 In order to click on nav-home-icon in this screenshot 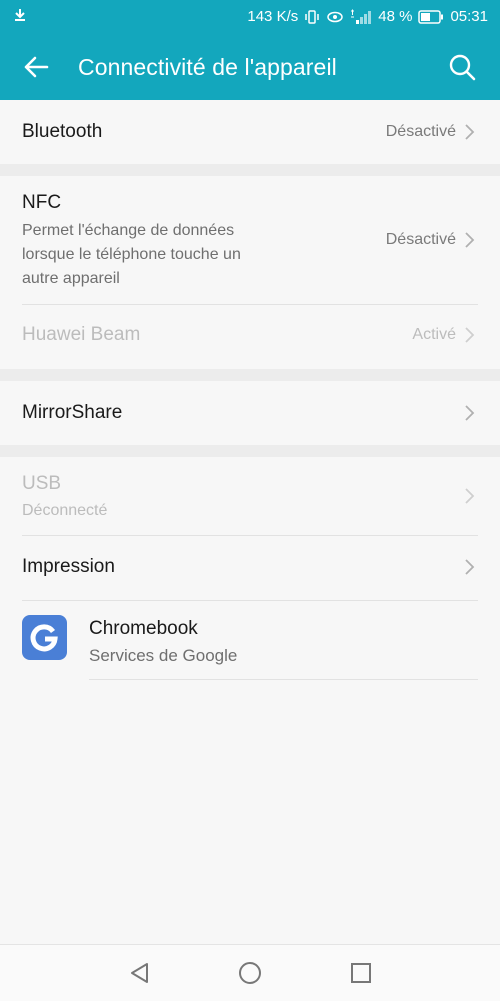, I will do `click(250, 973)`.